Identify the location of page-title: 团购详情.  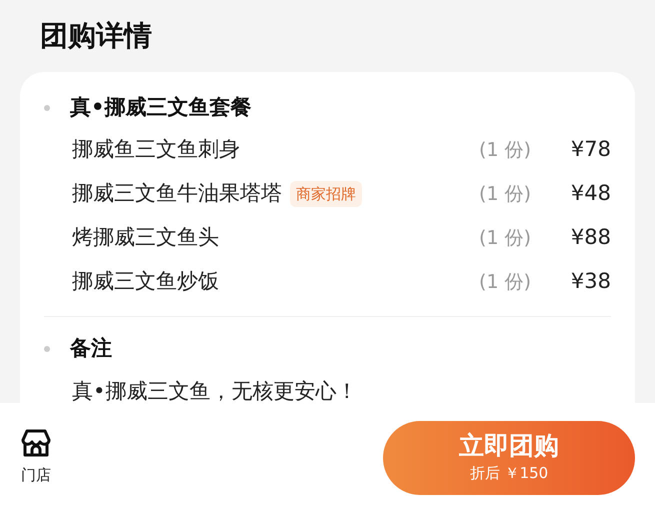
(96, 36).